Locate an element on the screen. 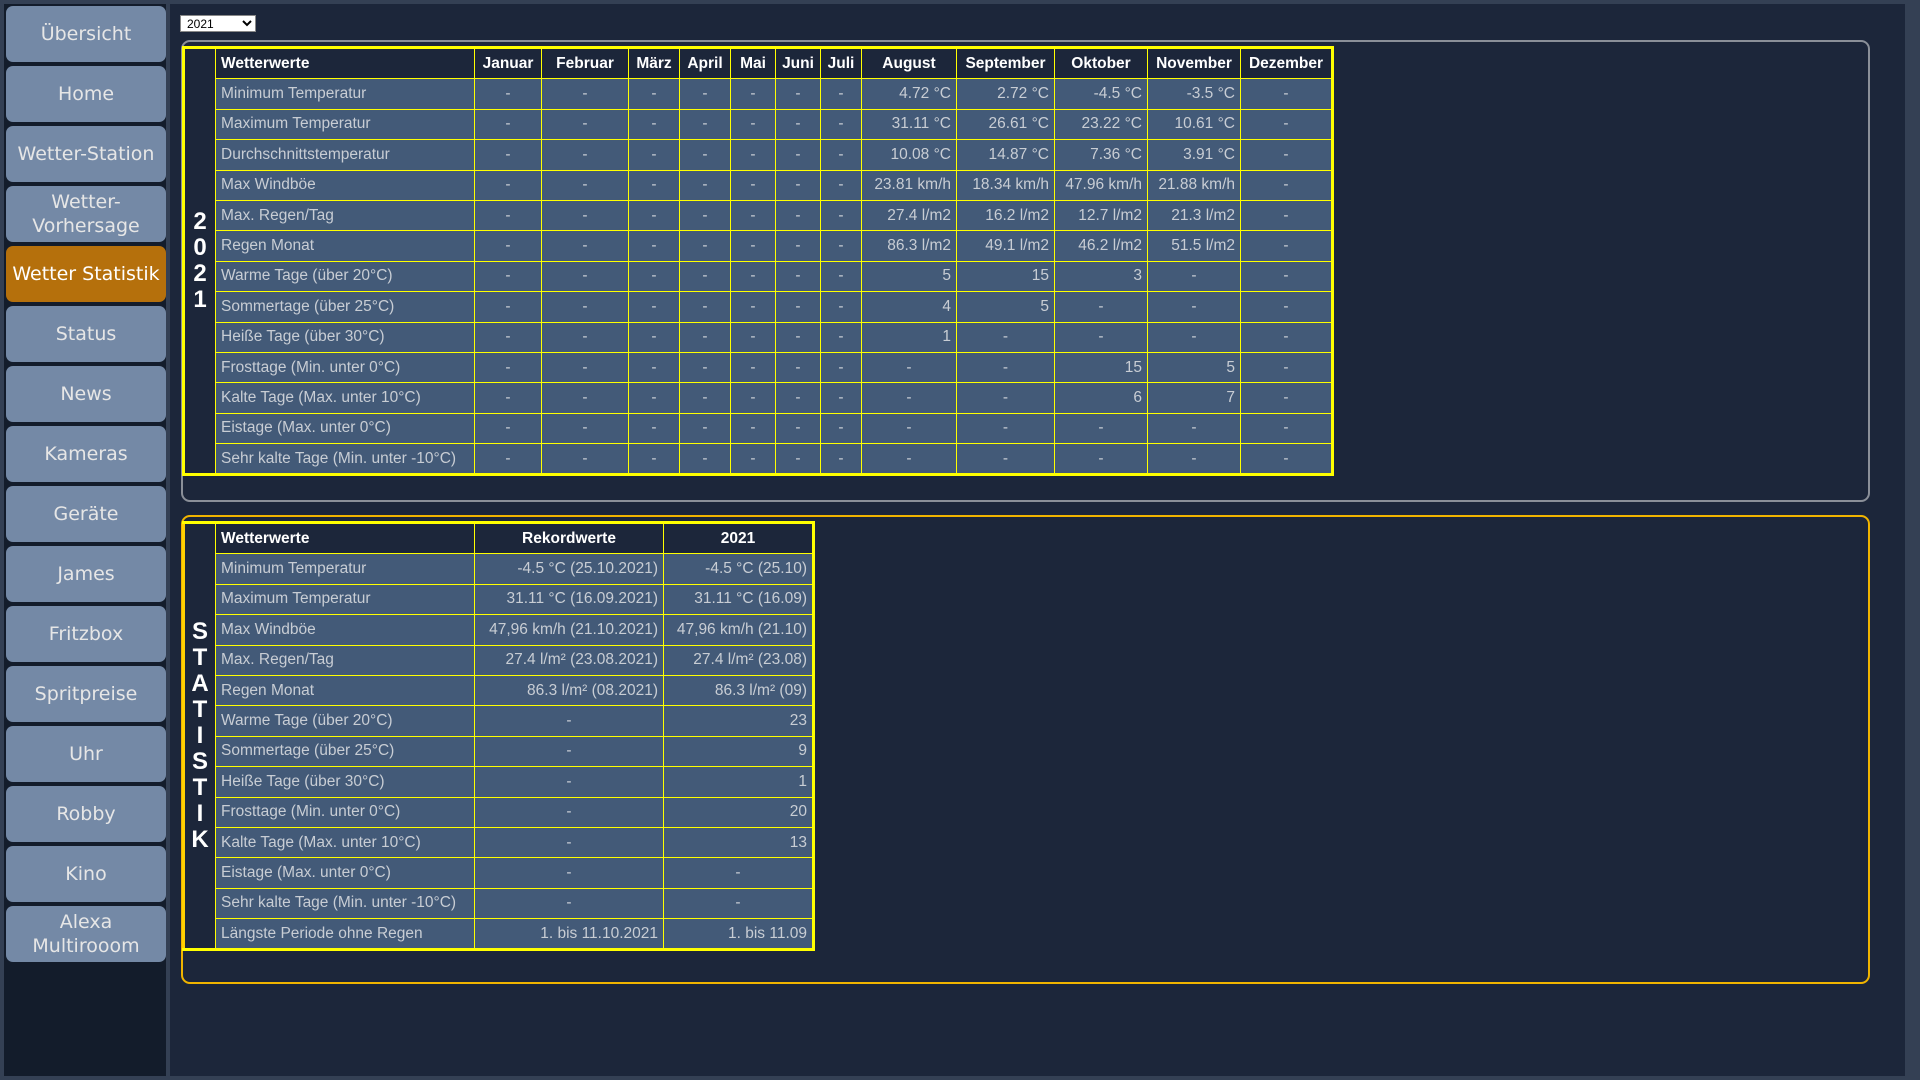 This screenshot has height=1080, width=1920. table-row: Heiße Tage (über 30°C) - - - - - - -1- - - - is located at coordinates (758, 337).